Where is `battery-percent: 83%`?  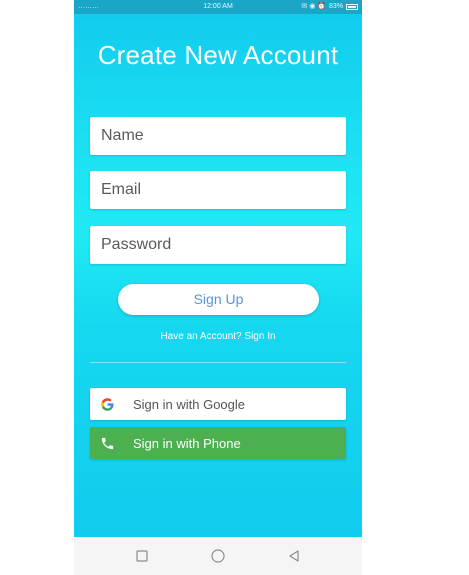 battery-percent: 83% is located at coordinates (335, 6).